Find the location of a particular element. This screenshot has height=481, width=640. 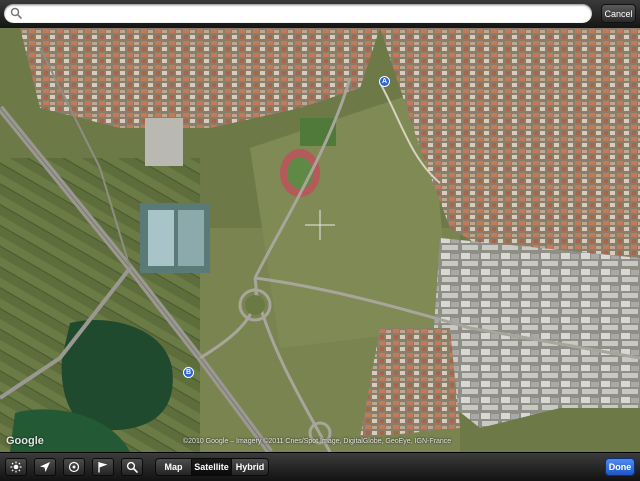

cancel-button: Cancel is located at coordinates (618, 13).